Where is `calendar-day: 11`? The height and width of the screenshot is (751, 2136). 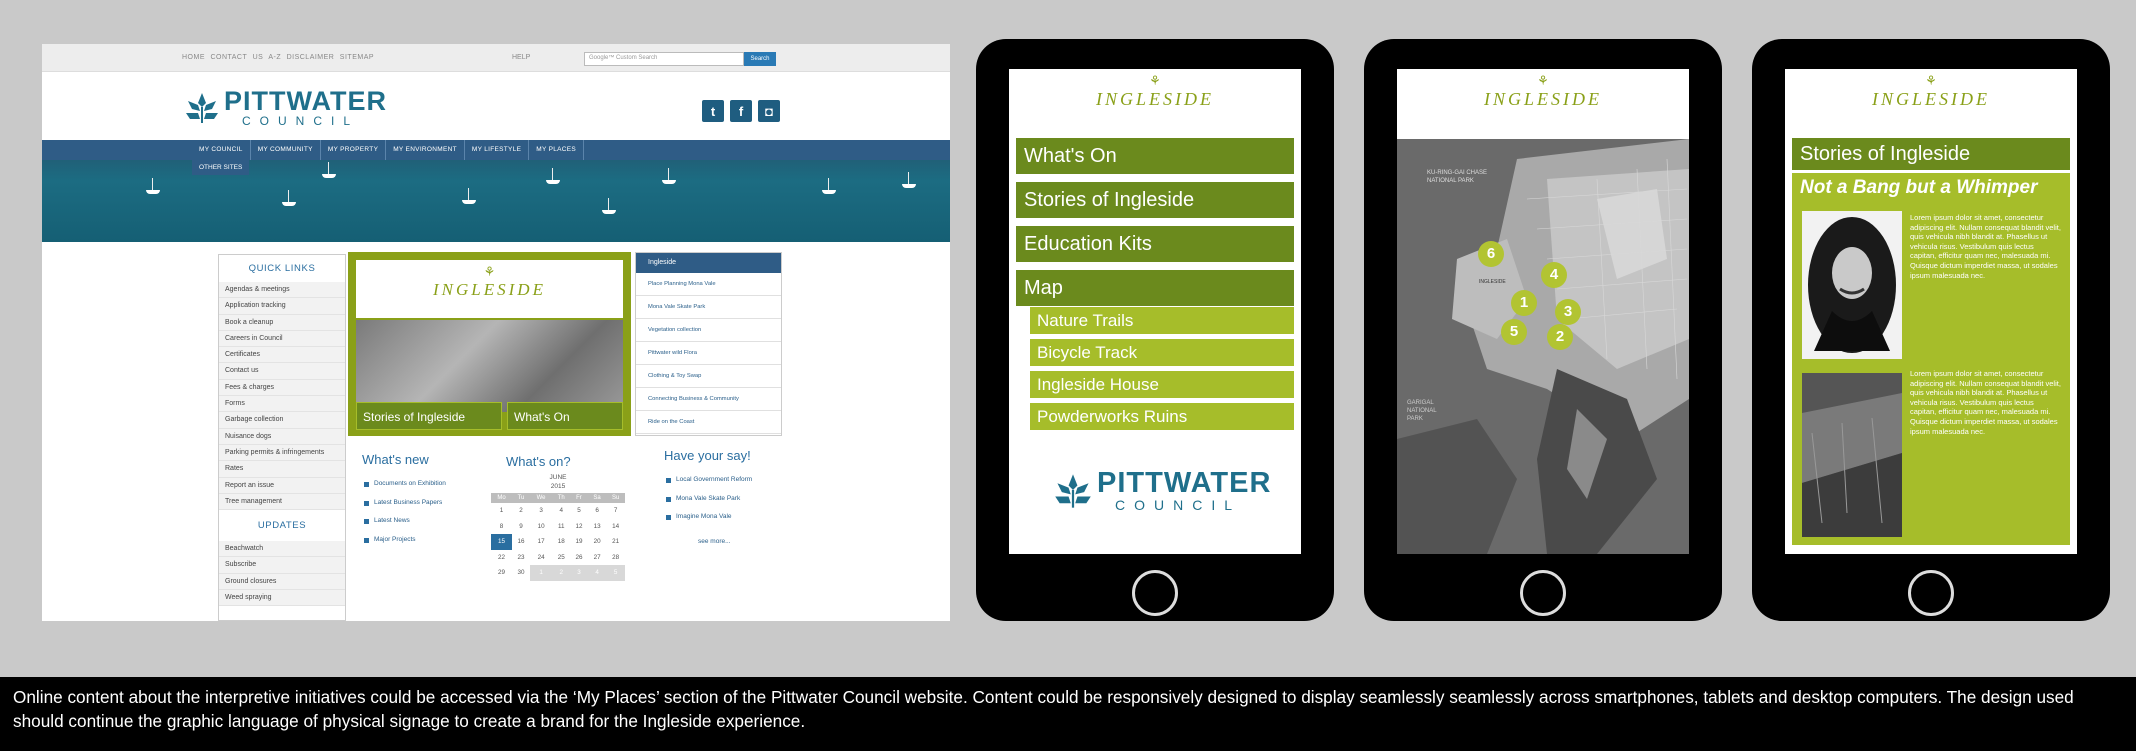
calendar-day: 11 is located at coordinates (561, 527).